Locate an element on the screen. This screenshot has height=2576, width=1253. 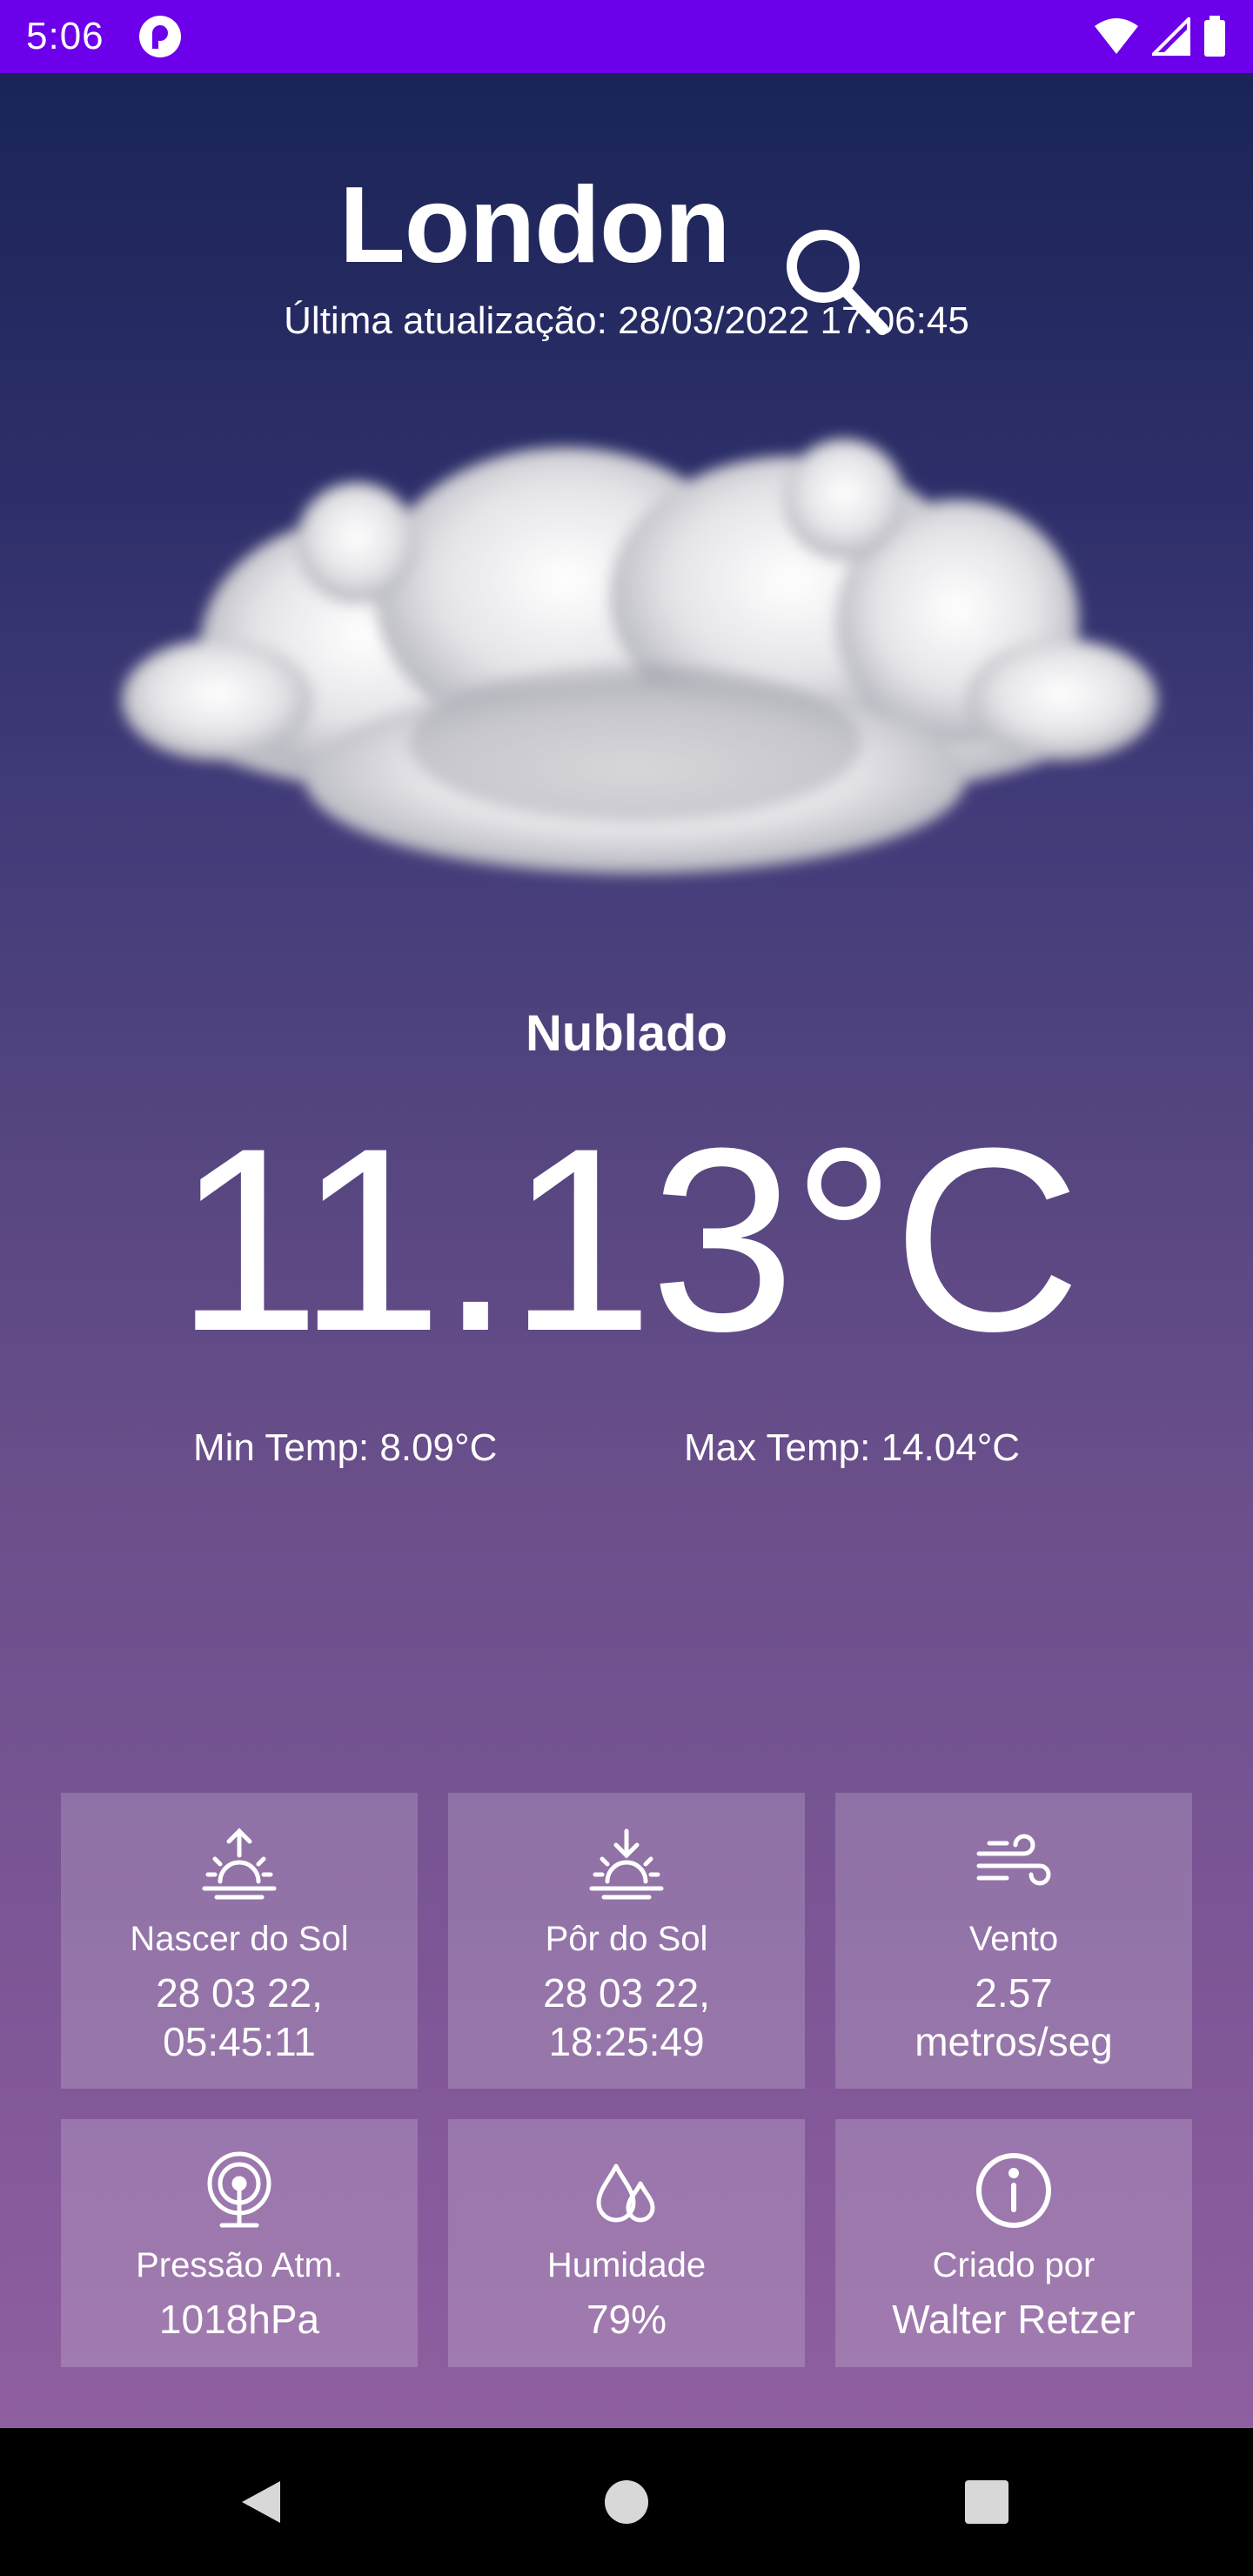
navigation-bar is located at coordinates (626, 2502).